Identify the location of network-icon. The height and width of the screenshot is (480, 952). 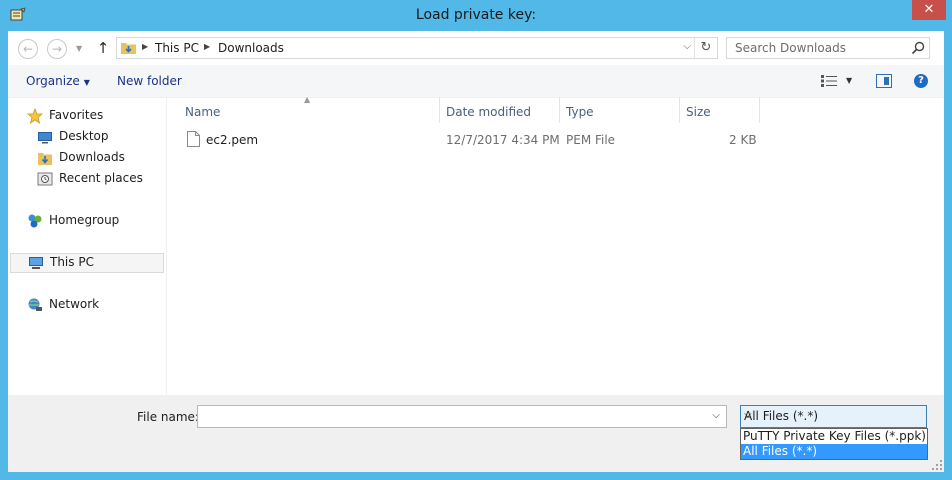
(35, 304).